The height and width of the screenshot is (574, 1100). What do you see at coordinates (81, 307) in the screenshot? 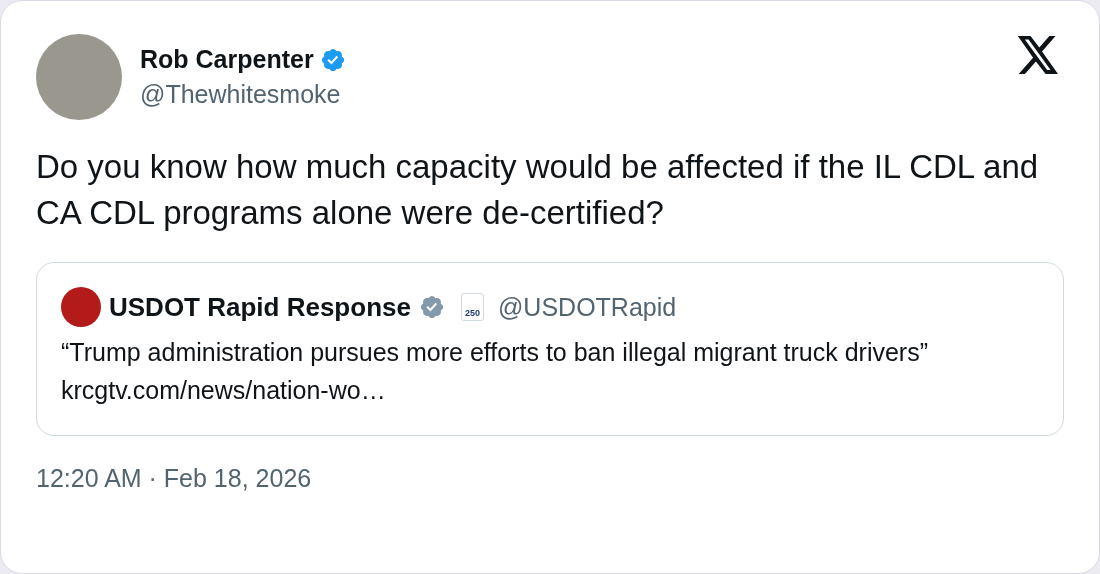
I see `account-logo` at bounding box center [81, 307].